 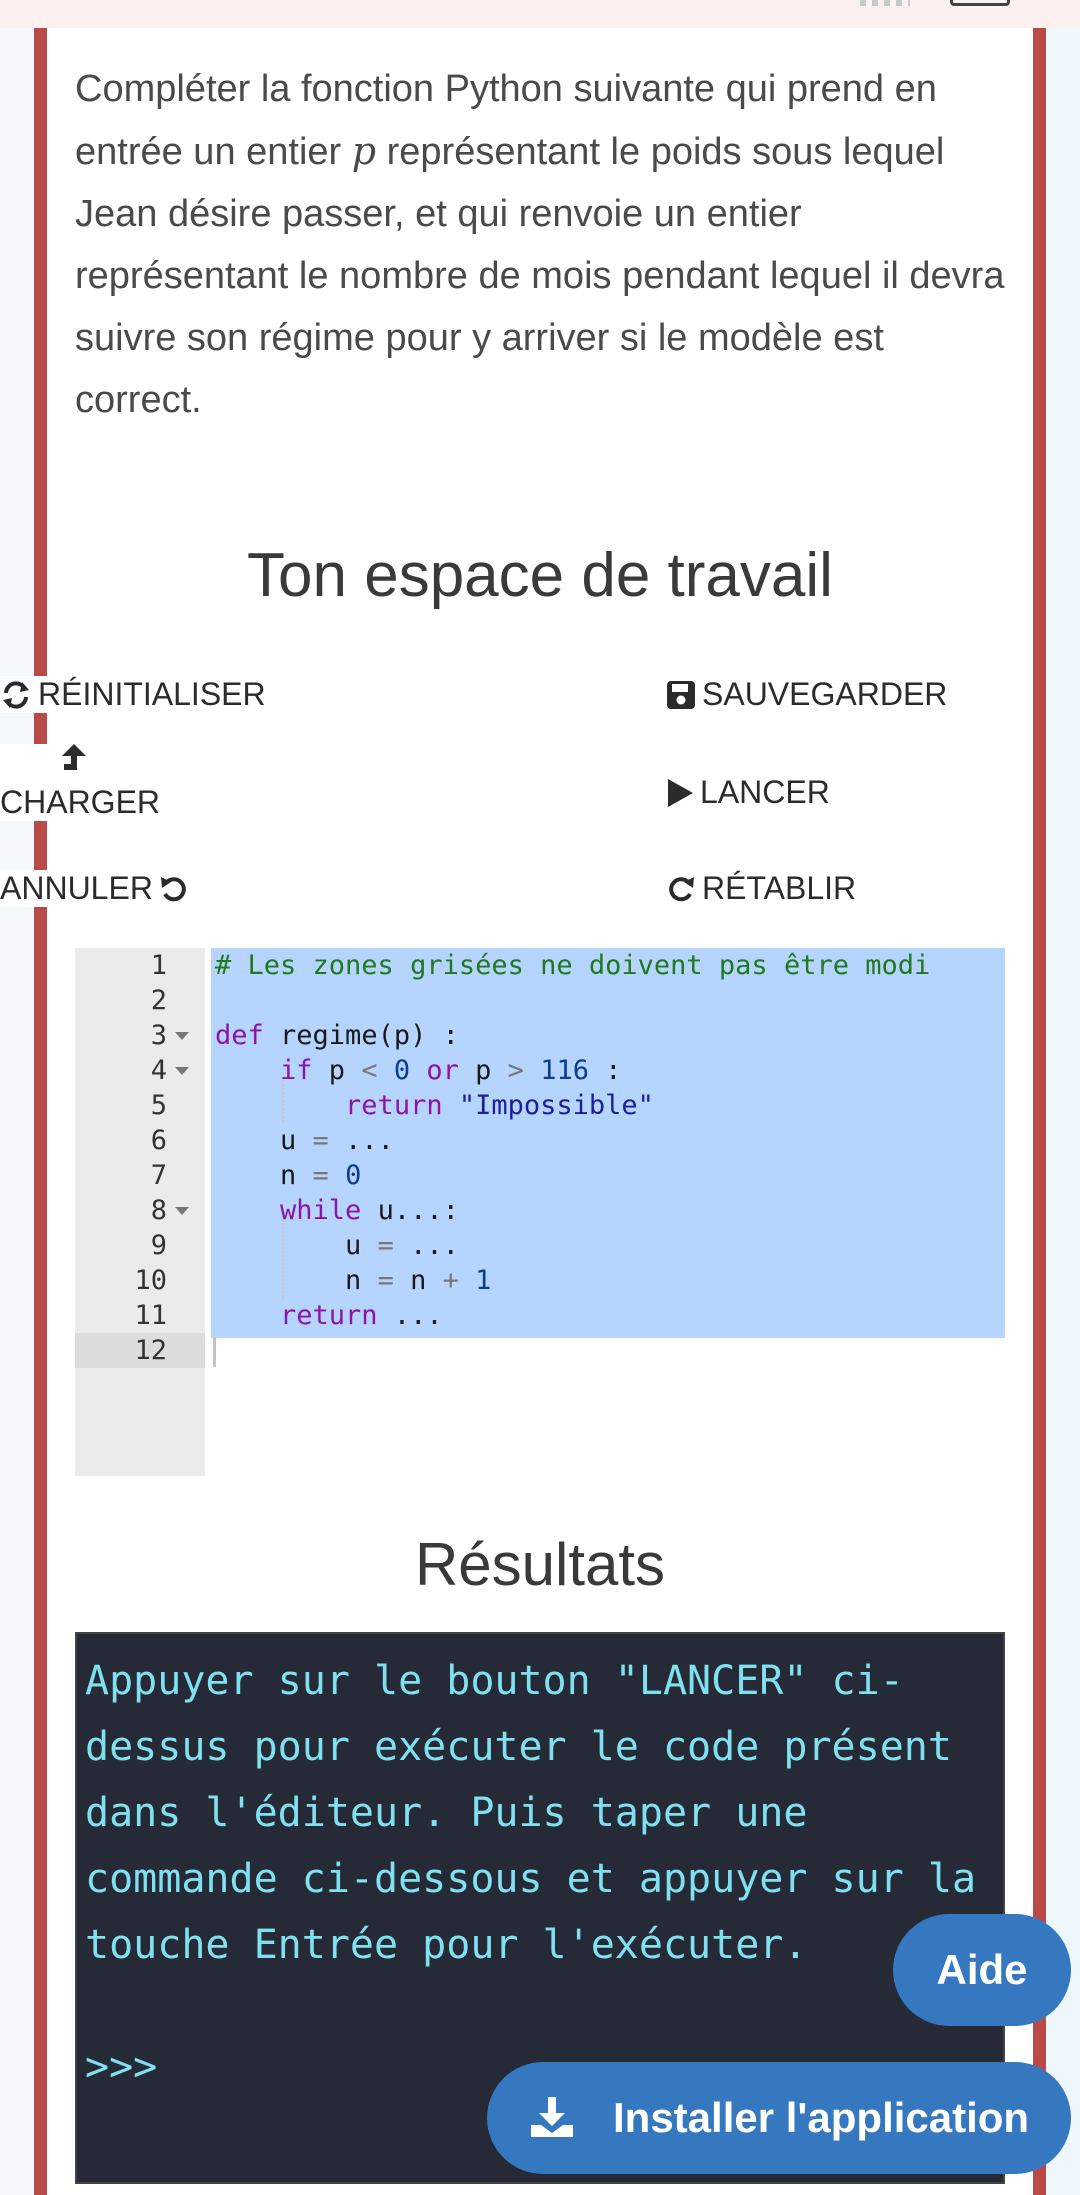 What do you see at coordinates (885, 3) in the screenshot?
I see `signal-icon` at bounding box center [885, 3].